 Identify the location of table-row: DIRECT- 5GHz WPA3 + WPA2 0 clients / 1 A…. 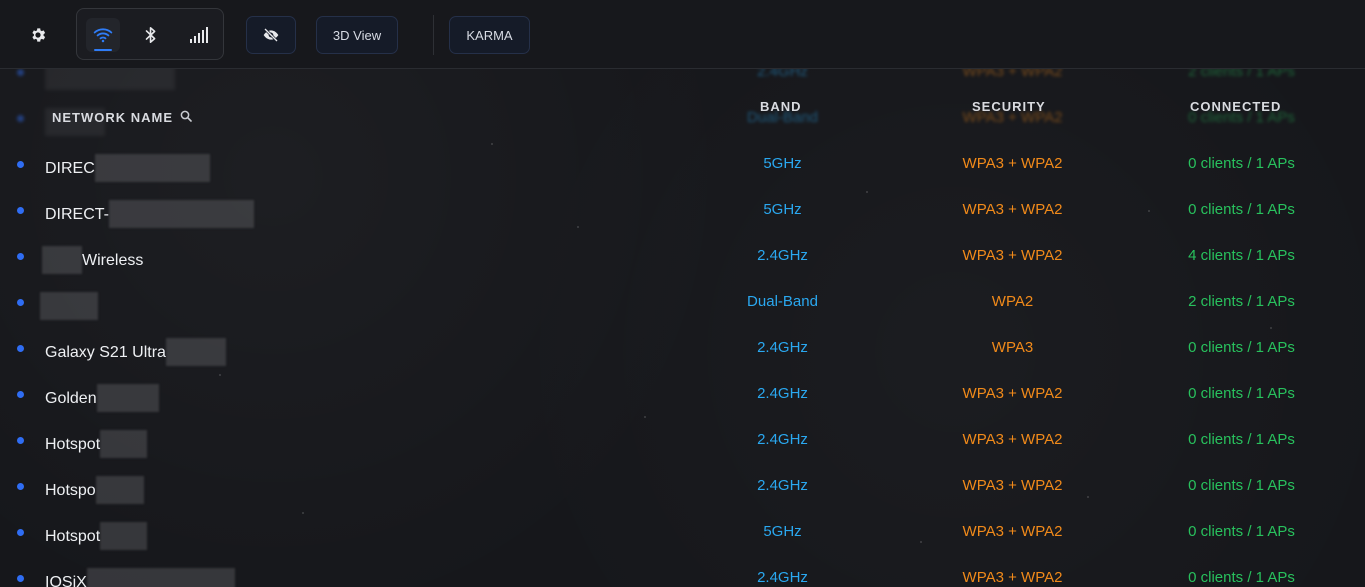
(682, 210).